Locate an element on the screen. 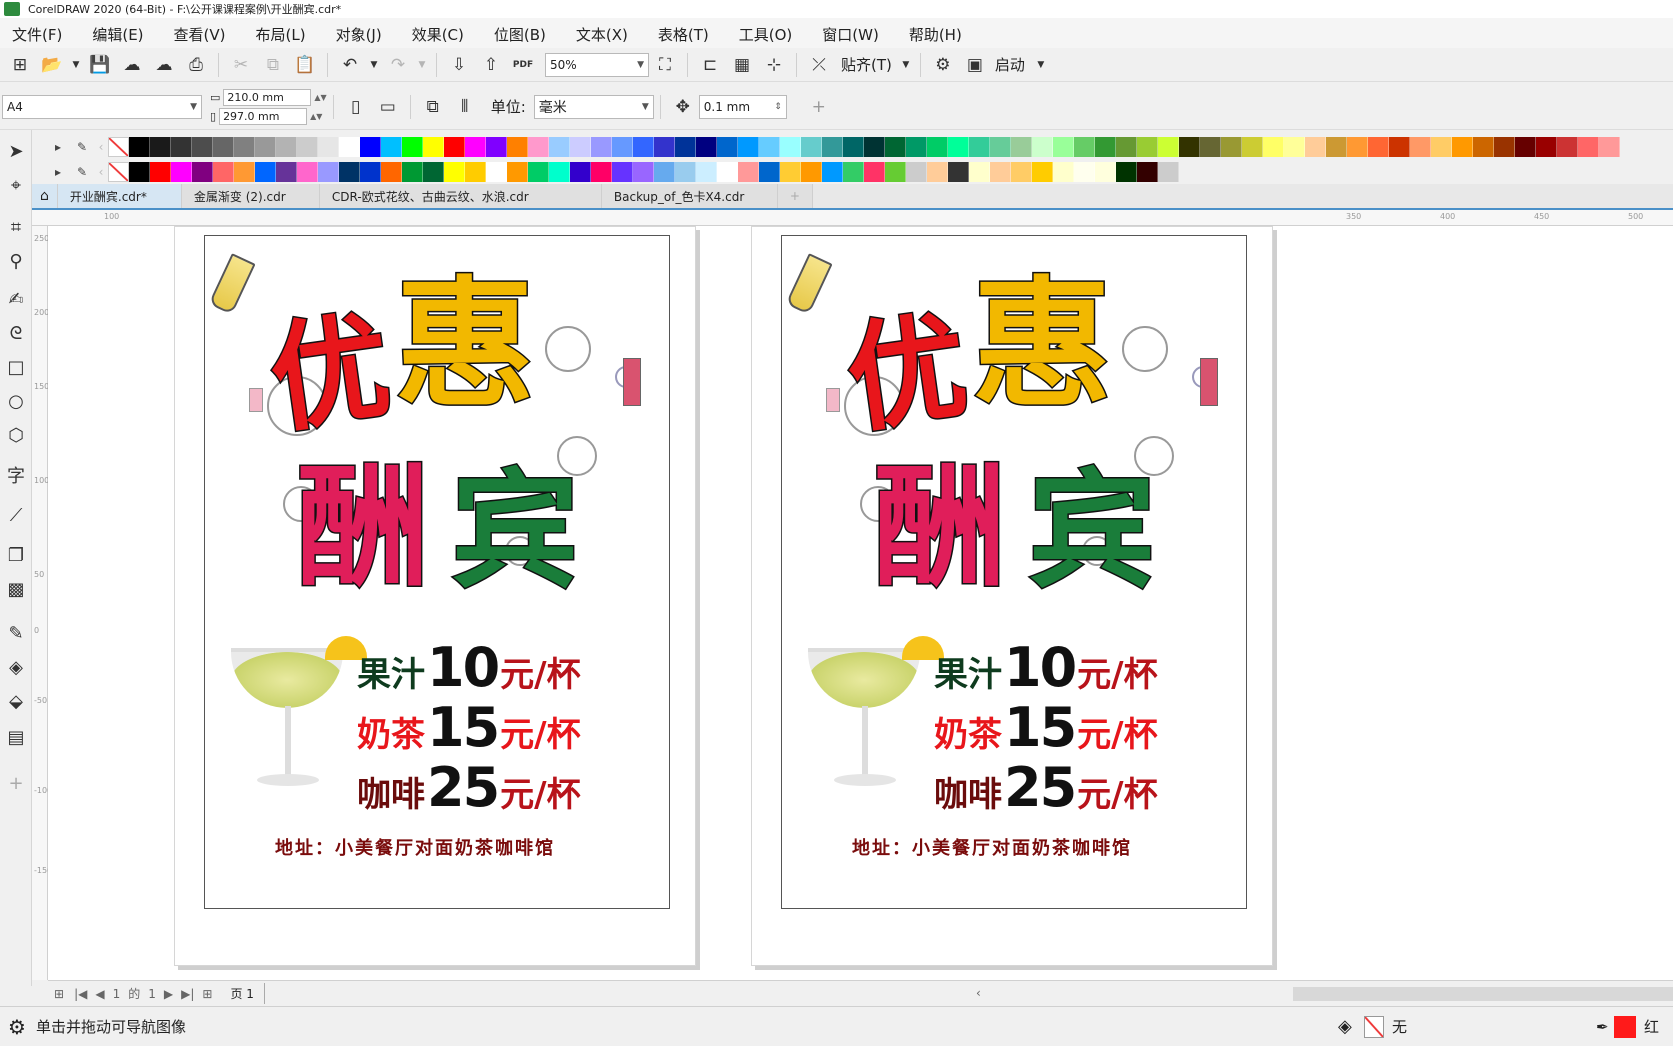  horizontal-scrollbar is located at coordinates (1483, 994).